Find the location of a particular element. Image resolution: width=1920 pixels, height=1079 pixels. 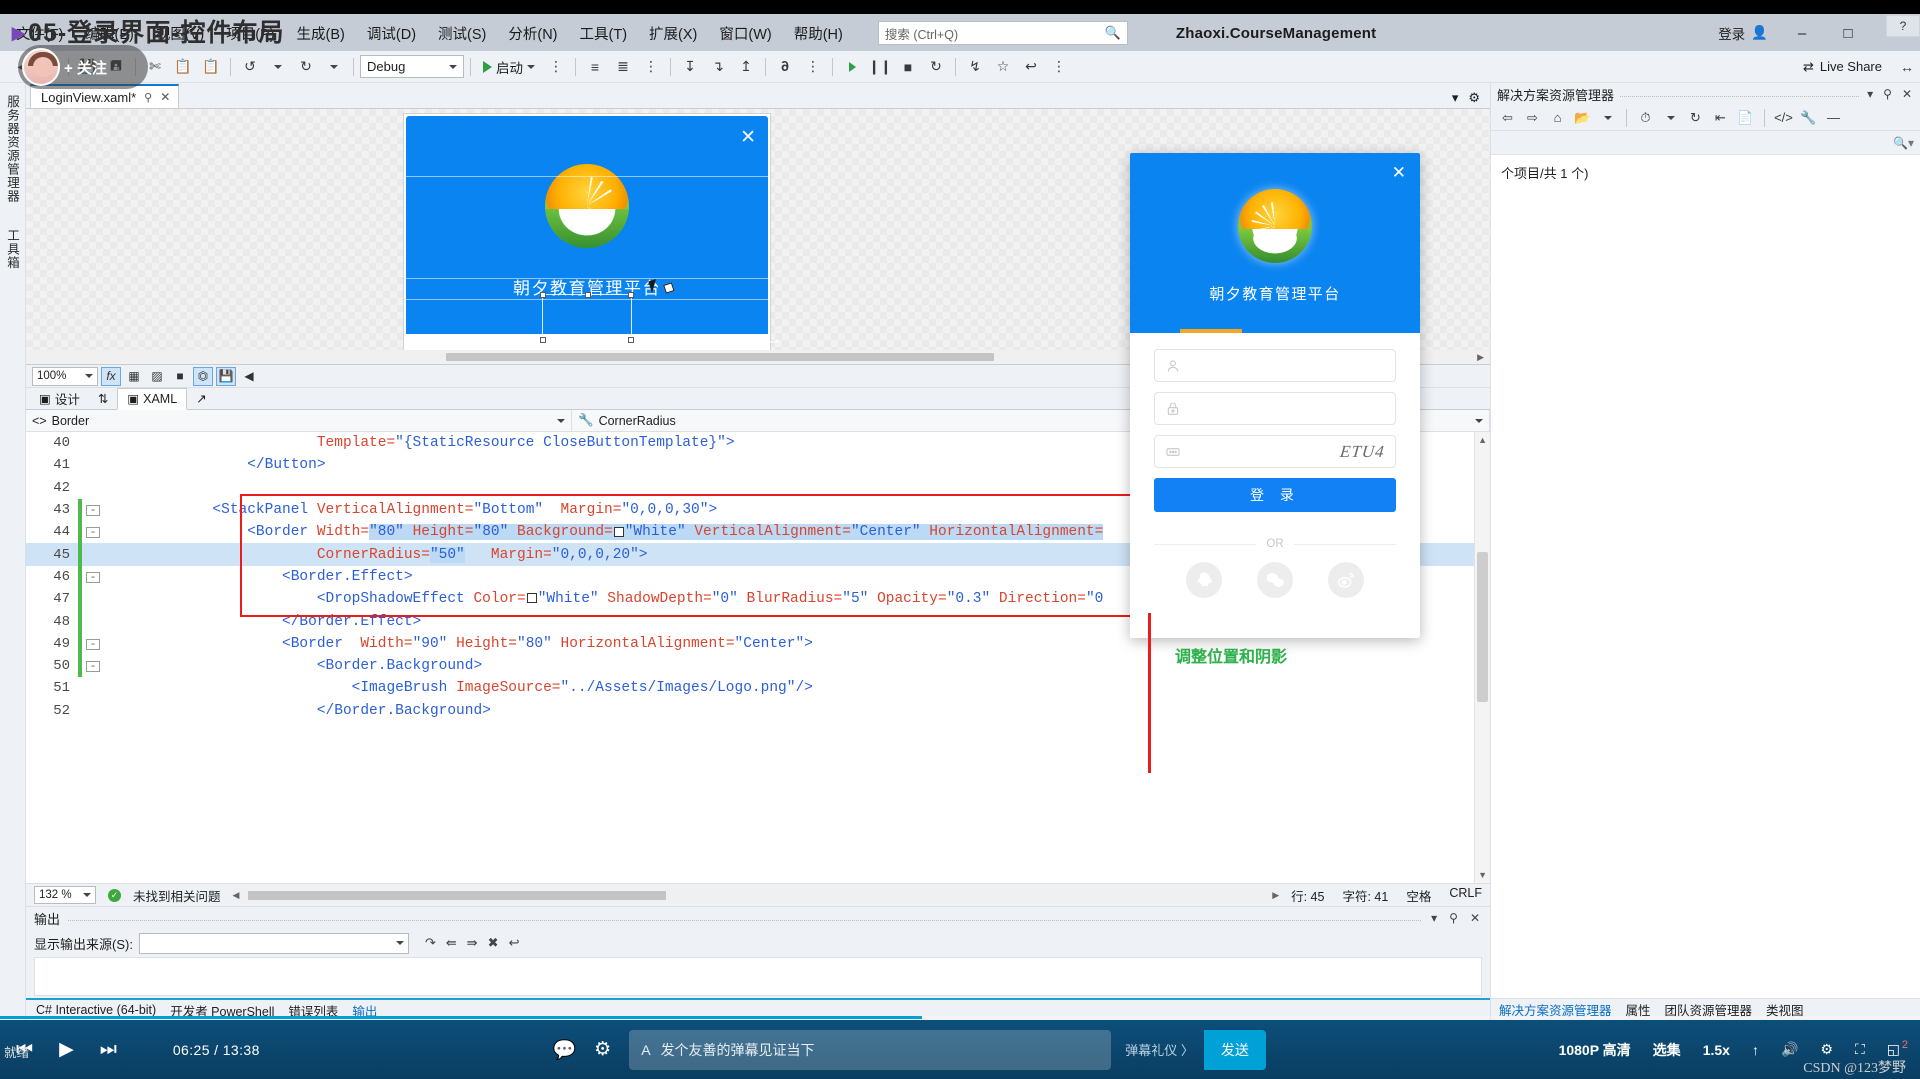

stop-icon: ■ is located at coordinates (908, 67).